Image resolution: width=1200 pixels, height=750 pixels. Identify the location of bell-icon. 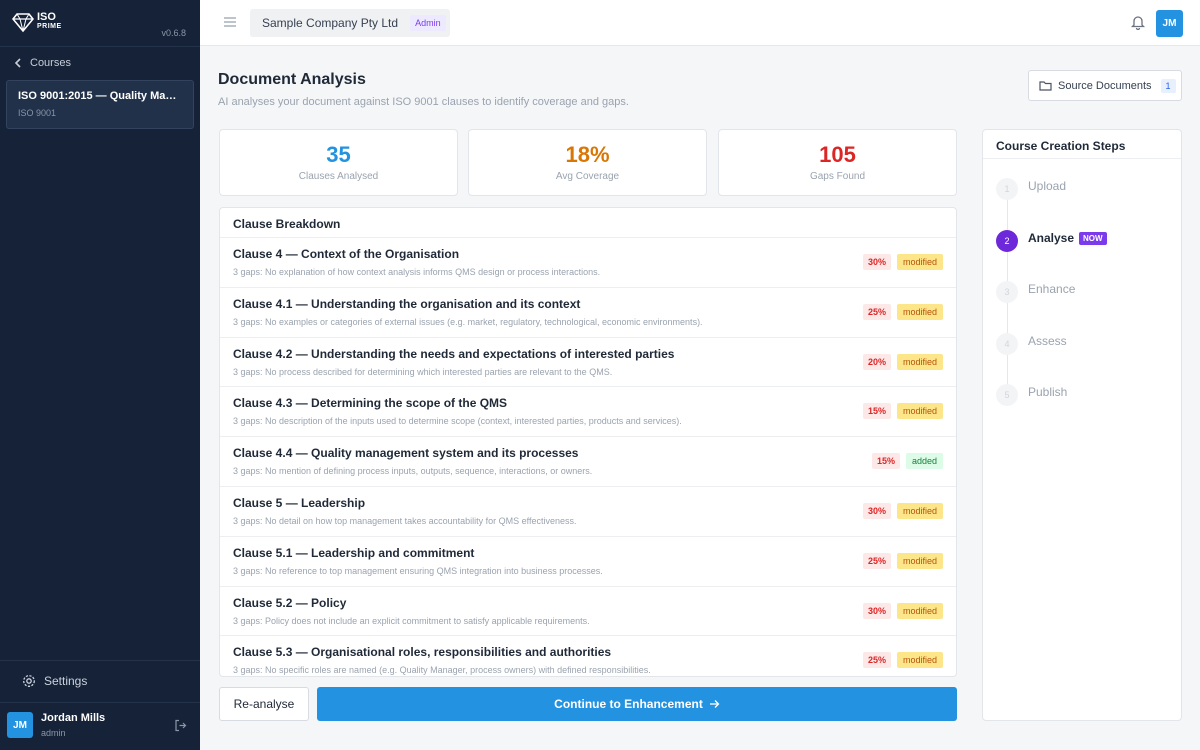
(1138, 22).